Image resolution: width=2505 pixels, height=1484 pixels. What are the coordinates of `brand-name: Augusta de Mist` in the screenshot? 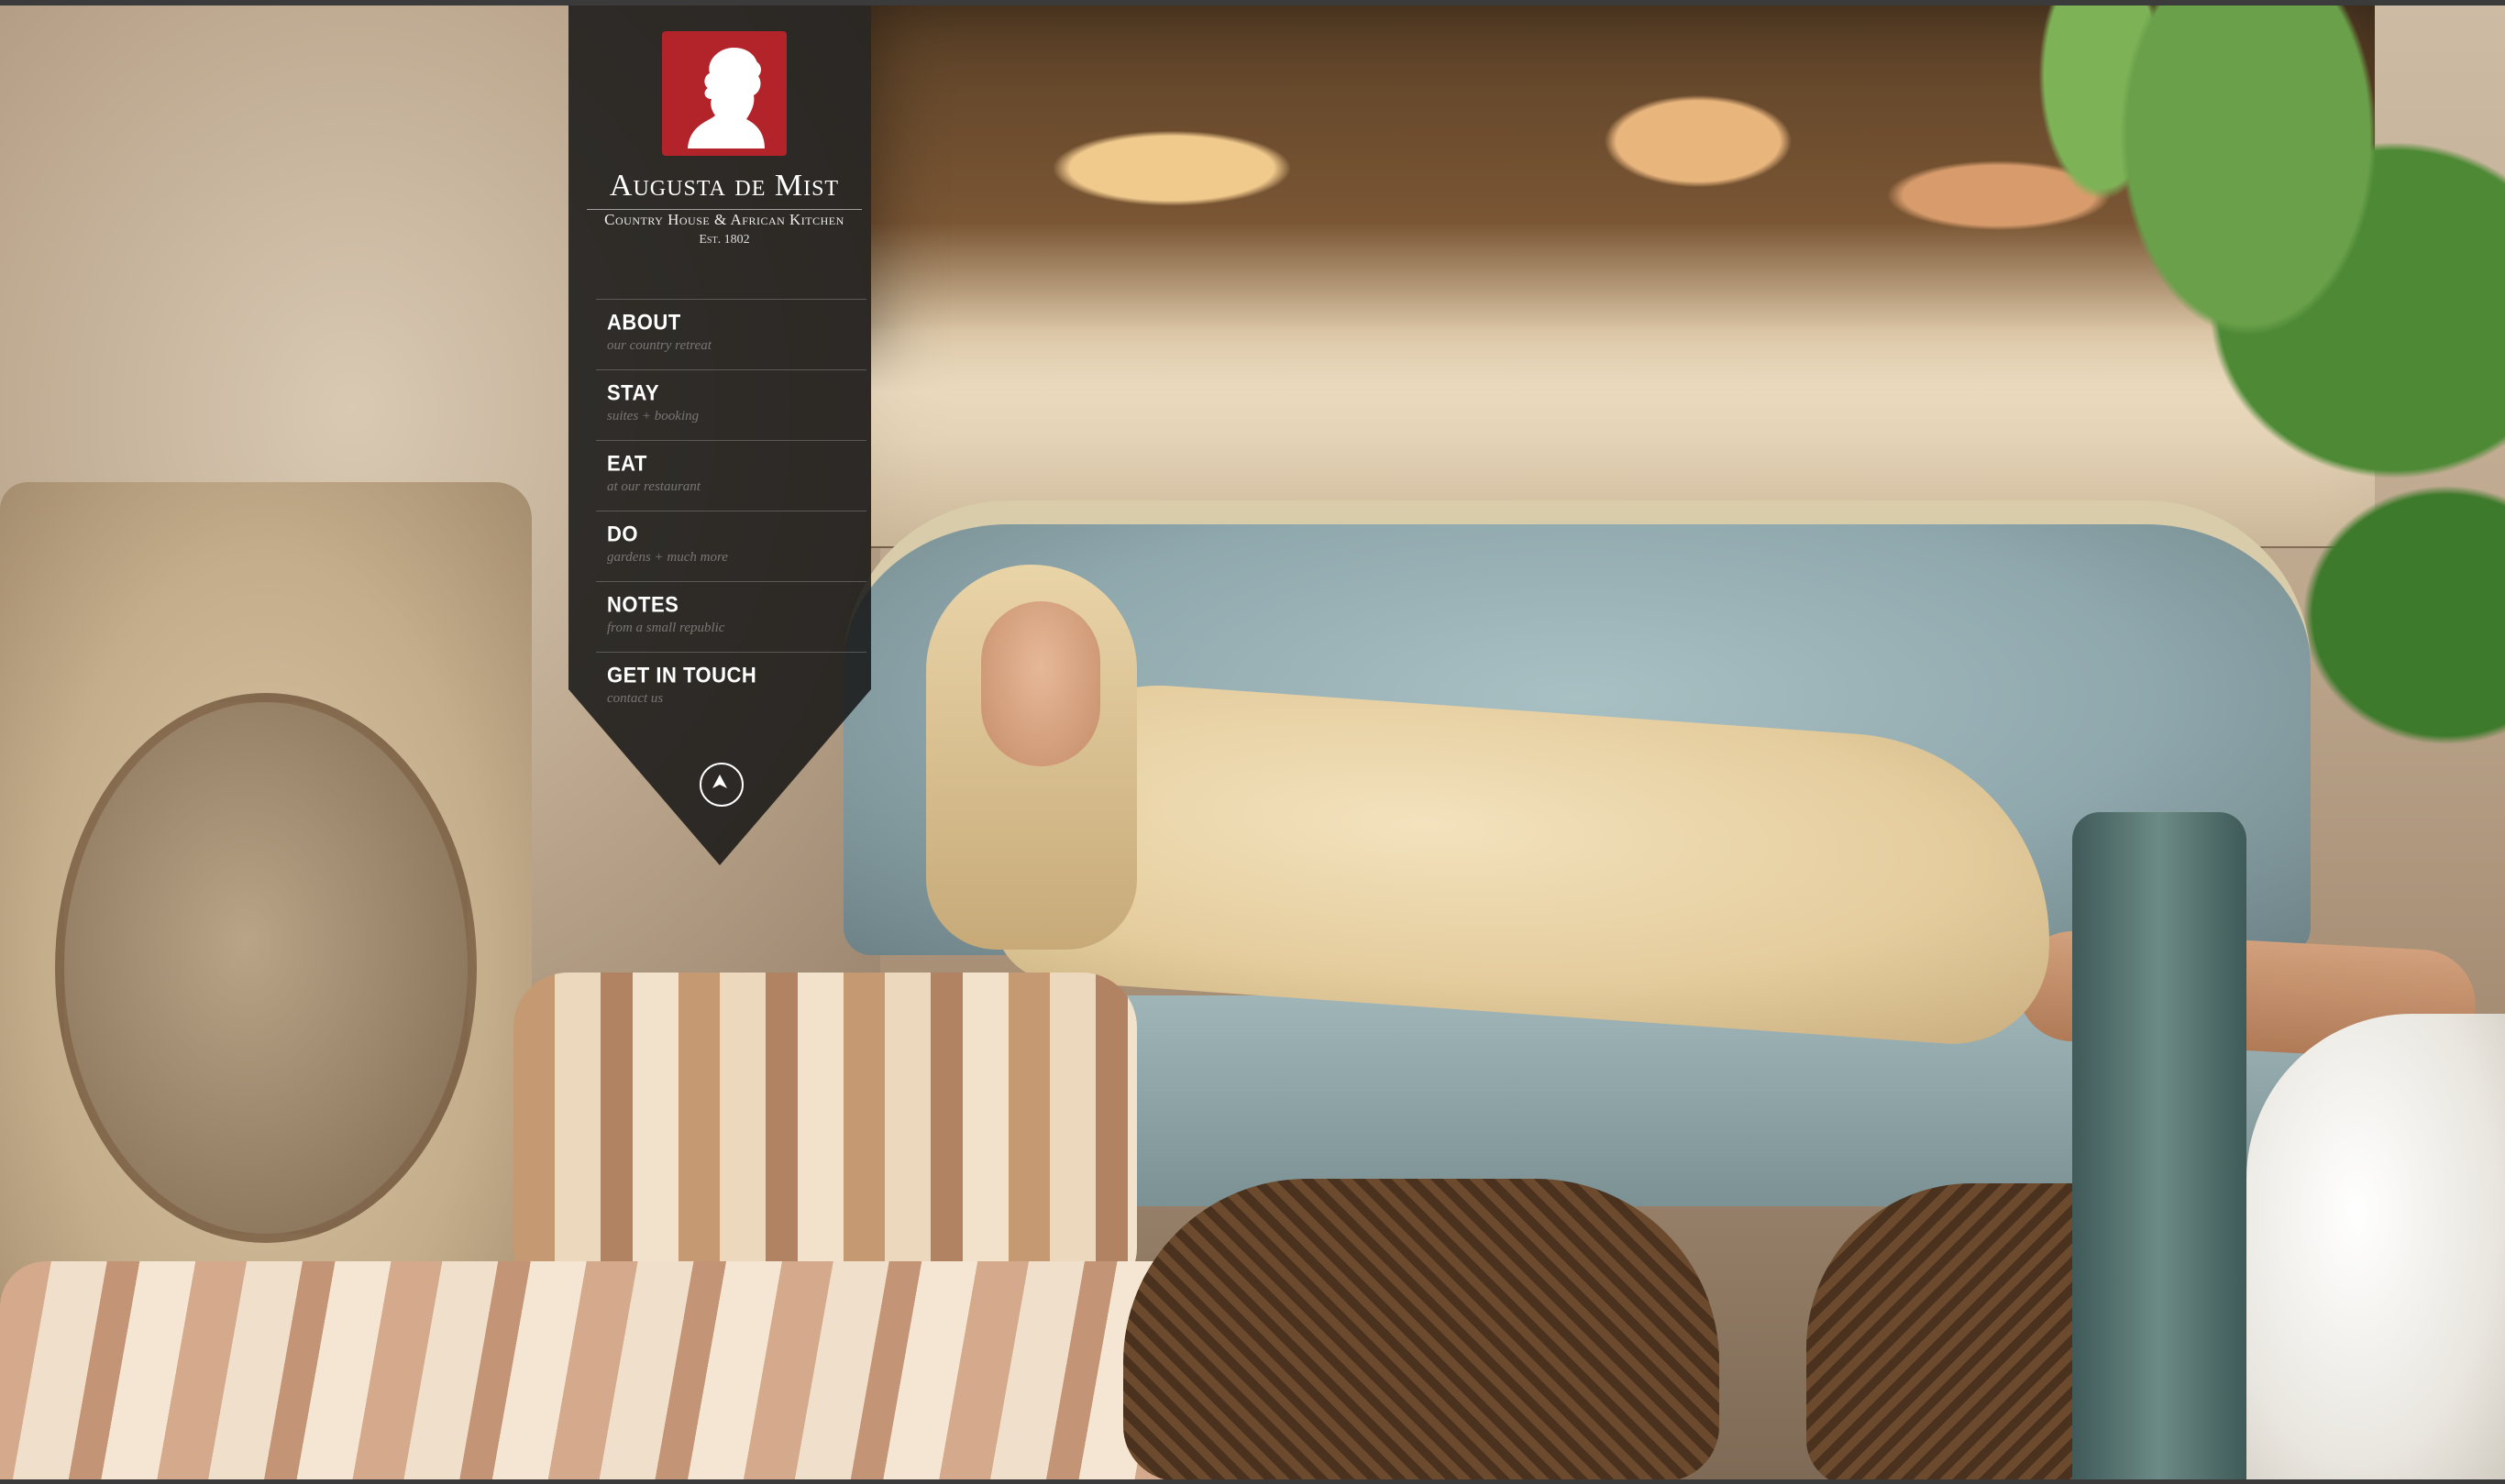 It's located at (724, 186).